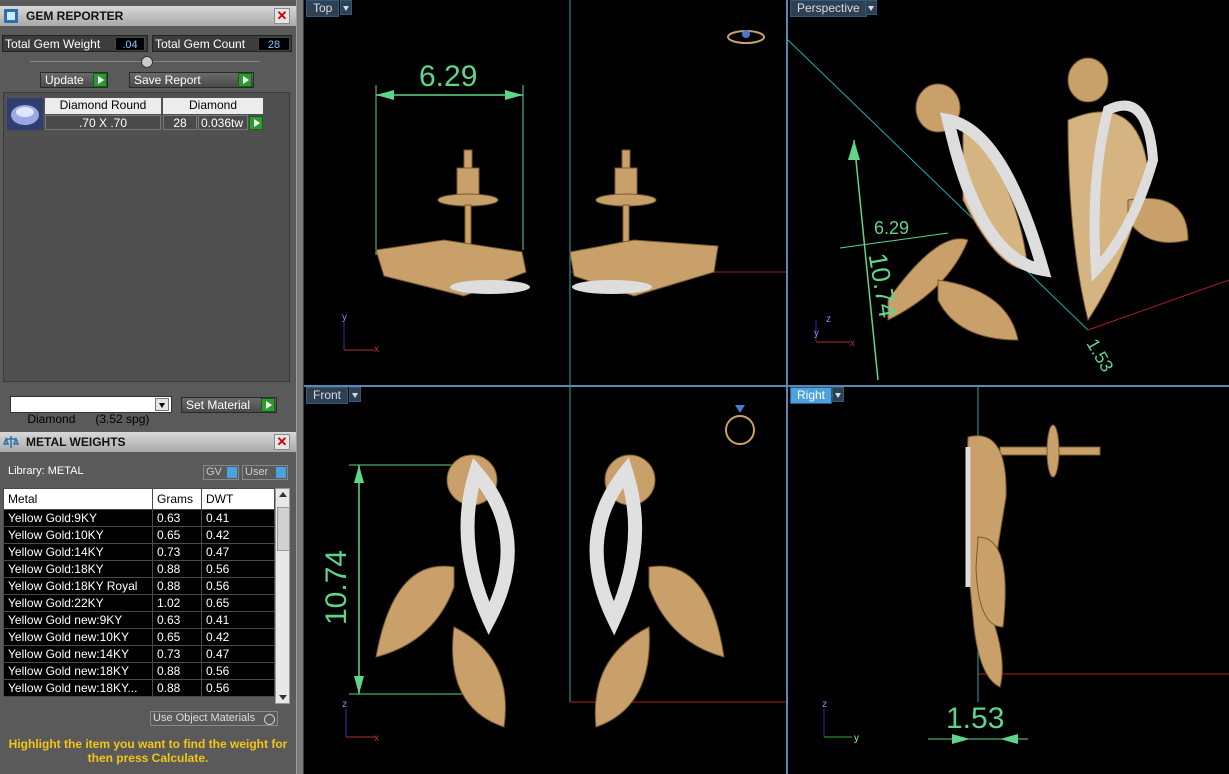 Image resolution: width=1229 pixels, height=774 pixels. I want to click on table-cell: Yellow Gold new:18KY, so click(78, 671).